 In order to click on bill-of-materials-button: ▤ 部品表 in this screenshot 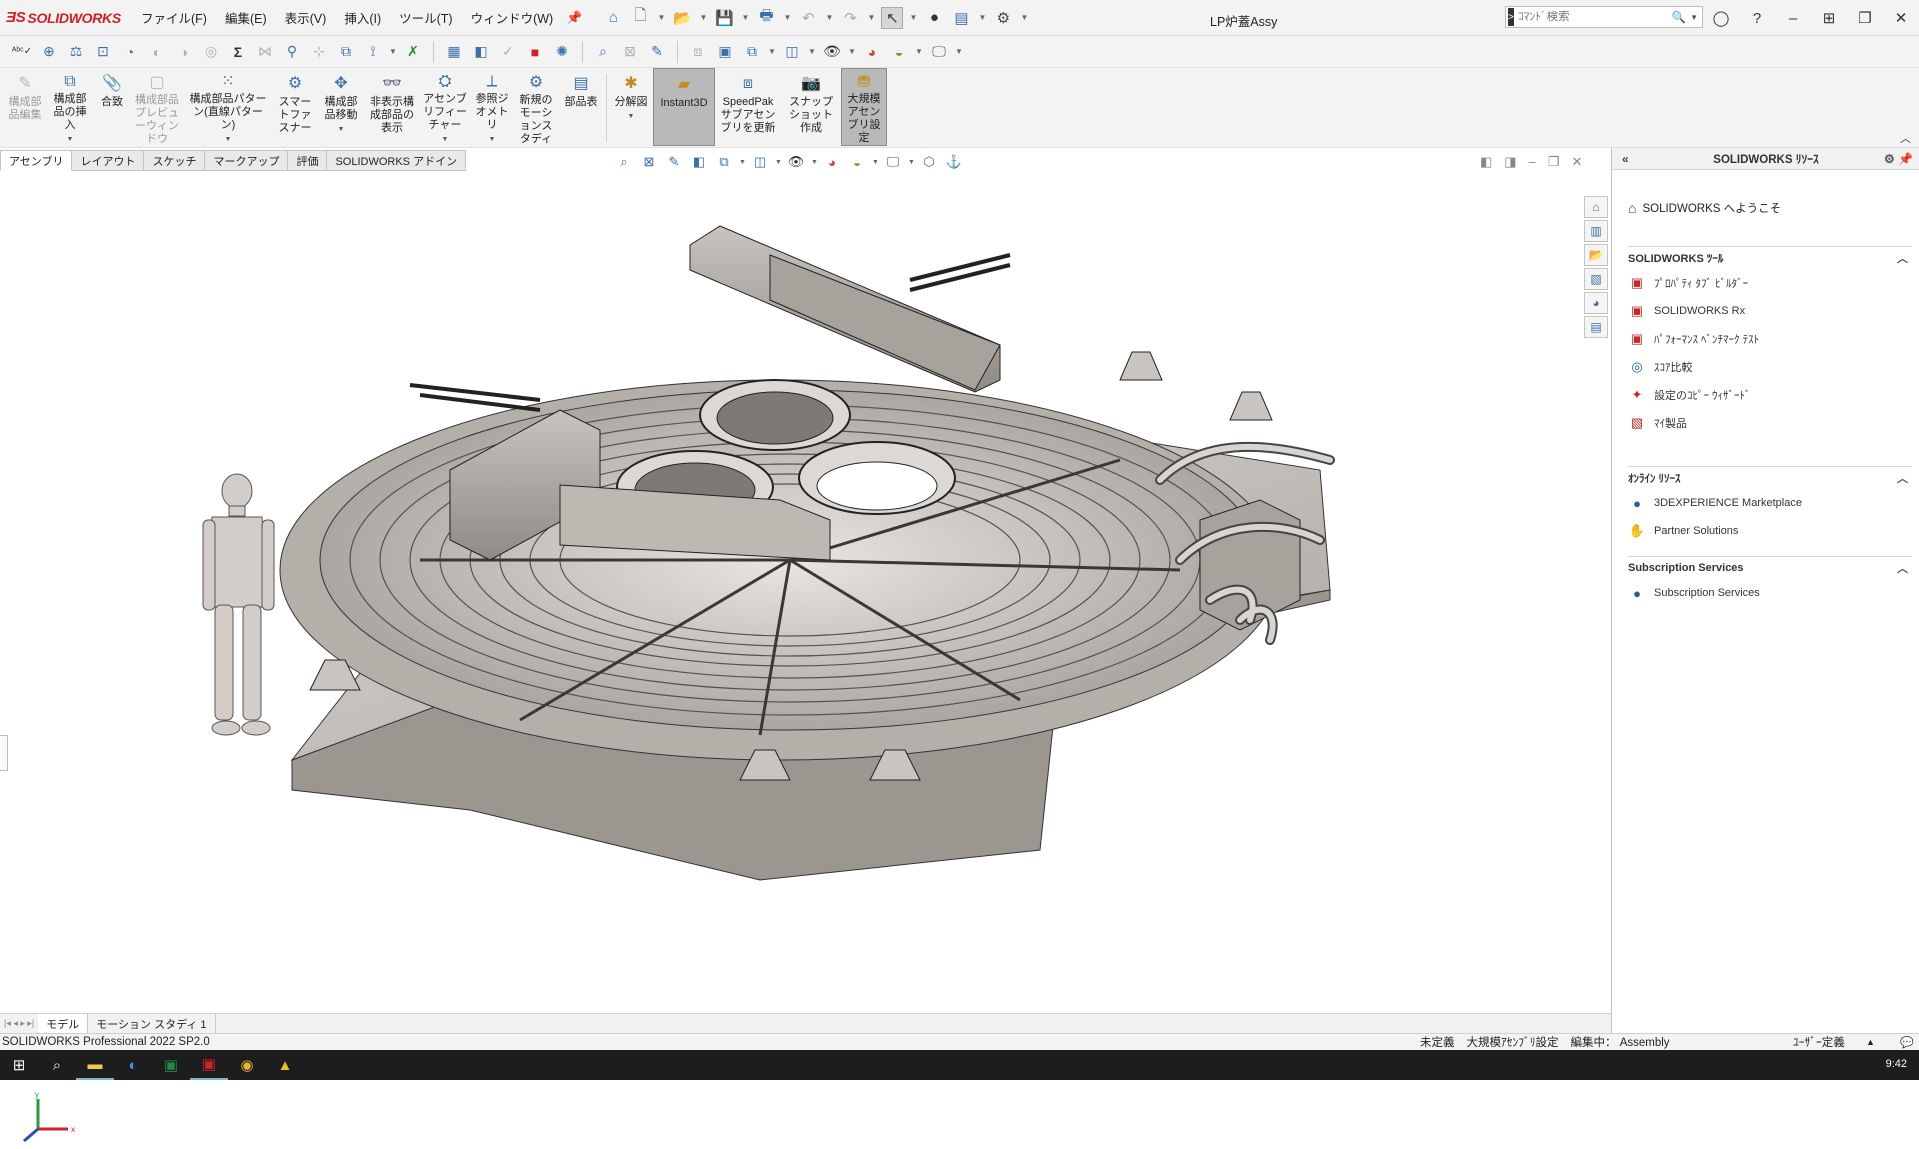, I will do `click(581, 107)`.